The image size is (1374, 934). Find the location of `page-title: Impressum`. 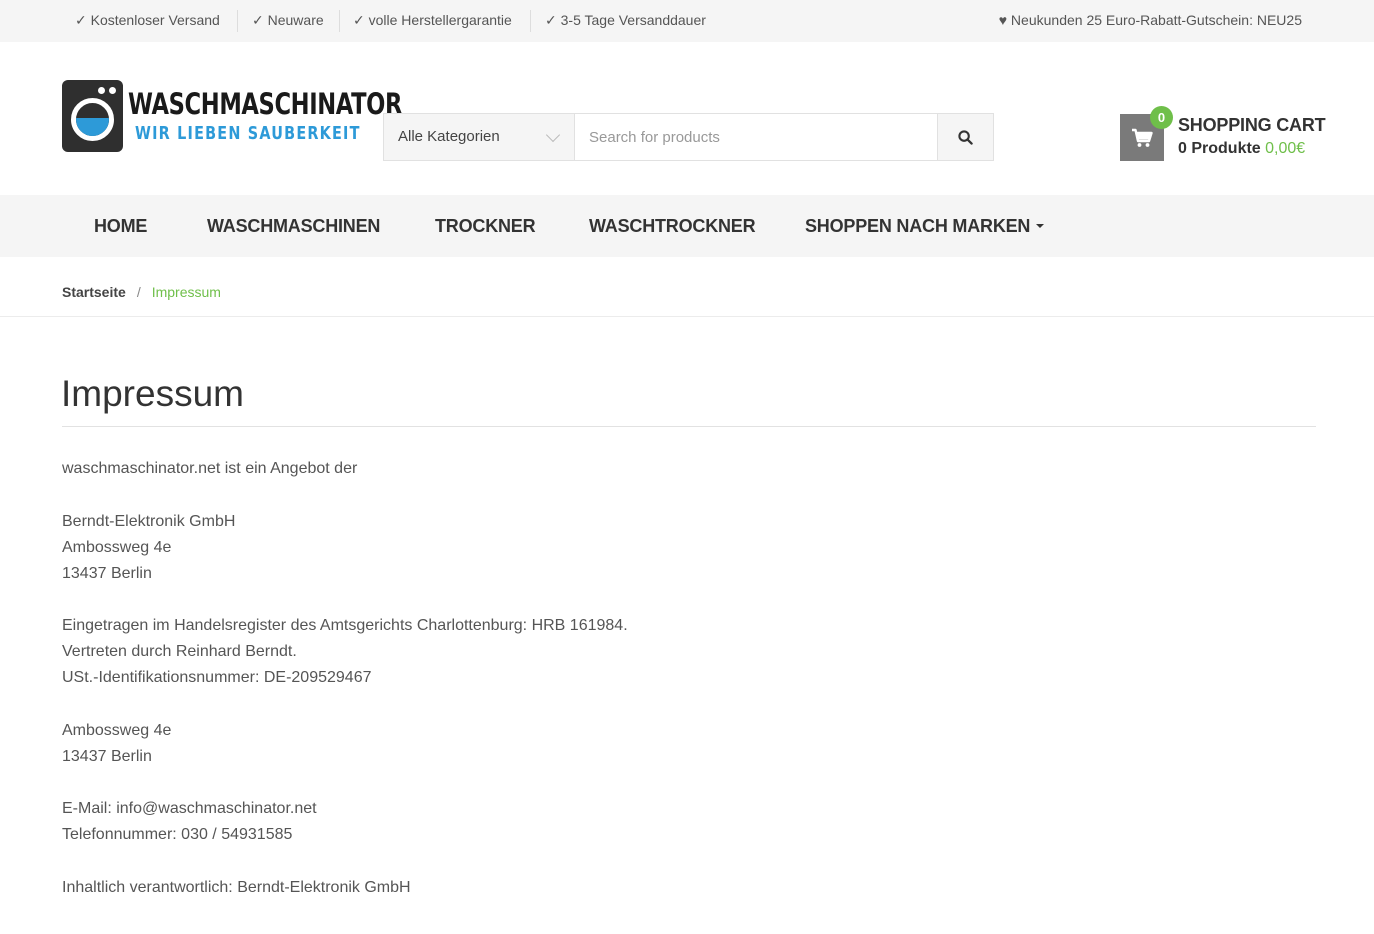

page-title: Impressum is located at coordinates (152, 393).